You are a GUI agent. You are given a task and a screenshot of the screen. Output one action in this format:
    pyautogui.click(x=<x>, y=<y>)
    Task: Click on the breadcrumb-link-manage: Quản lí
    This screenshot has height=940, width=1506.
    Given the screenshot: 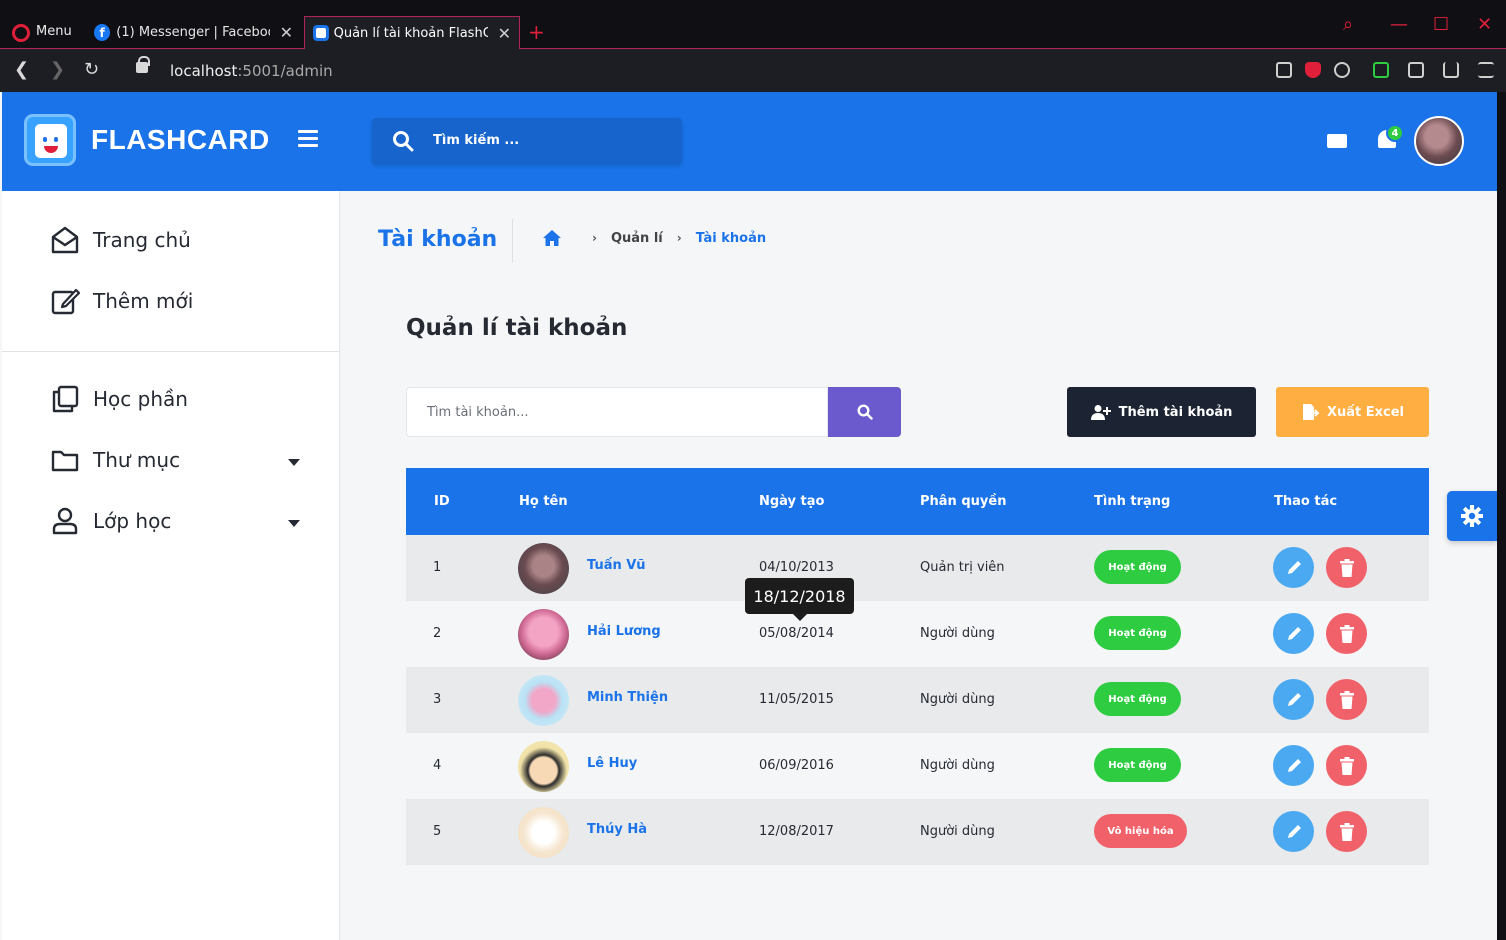 What is the action you would take?
    pyautogui.click(x=637, y=238)
    